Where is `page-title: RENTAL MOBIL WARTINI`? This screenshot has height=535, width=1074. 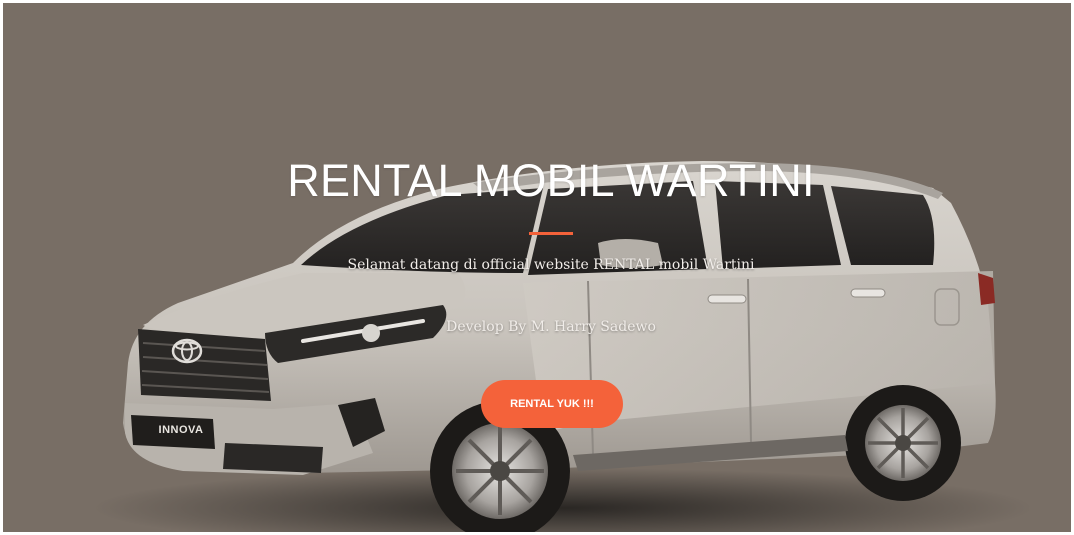
page-title: RENTAL MOBIL WARTINI is located at coordinates (551, 180).